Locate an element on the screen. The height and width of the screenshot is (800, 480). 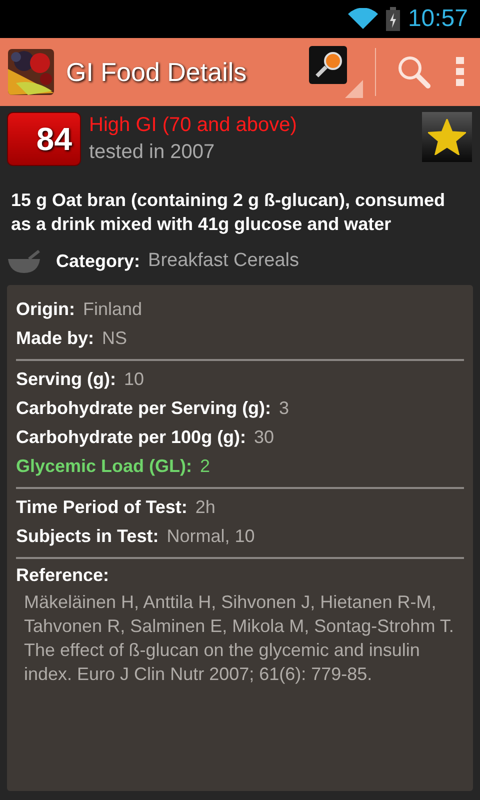
food-search-button is located at coordinates (336, 72).